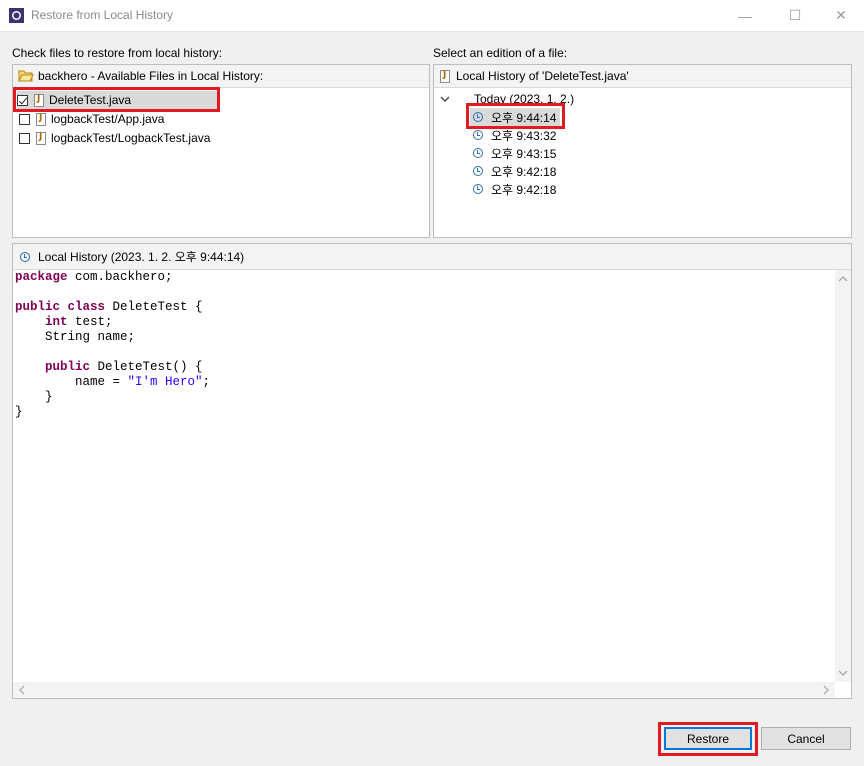 The image size is (864, 766). What do you see at coordinates (432, 16) in the screenshot?
I see `title-bar: Restore from Local History — ☐ ✕` at bounding box center [432, 16].